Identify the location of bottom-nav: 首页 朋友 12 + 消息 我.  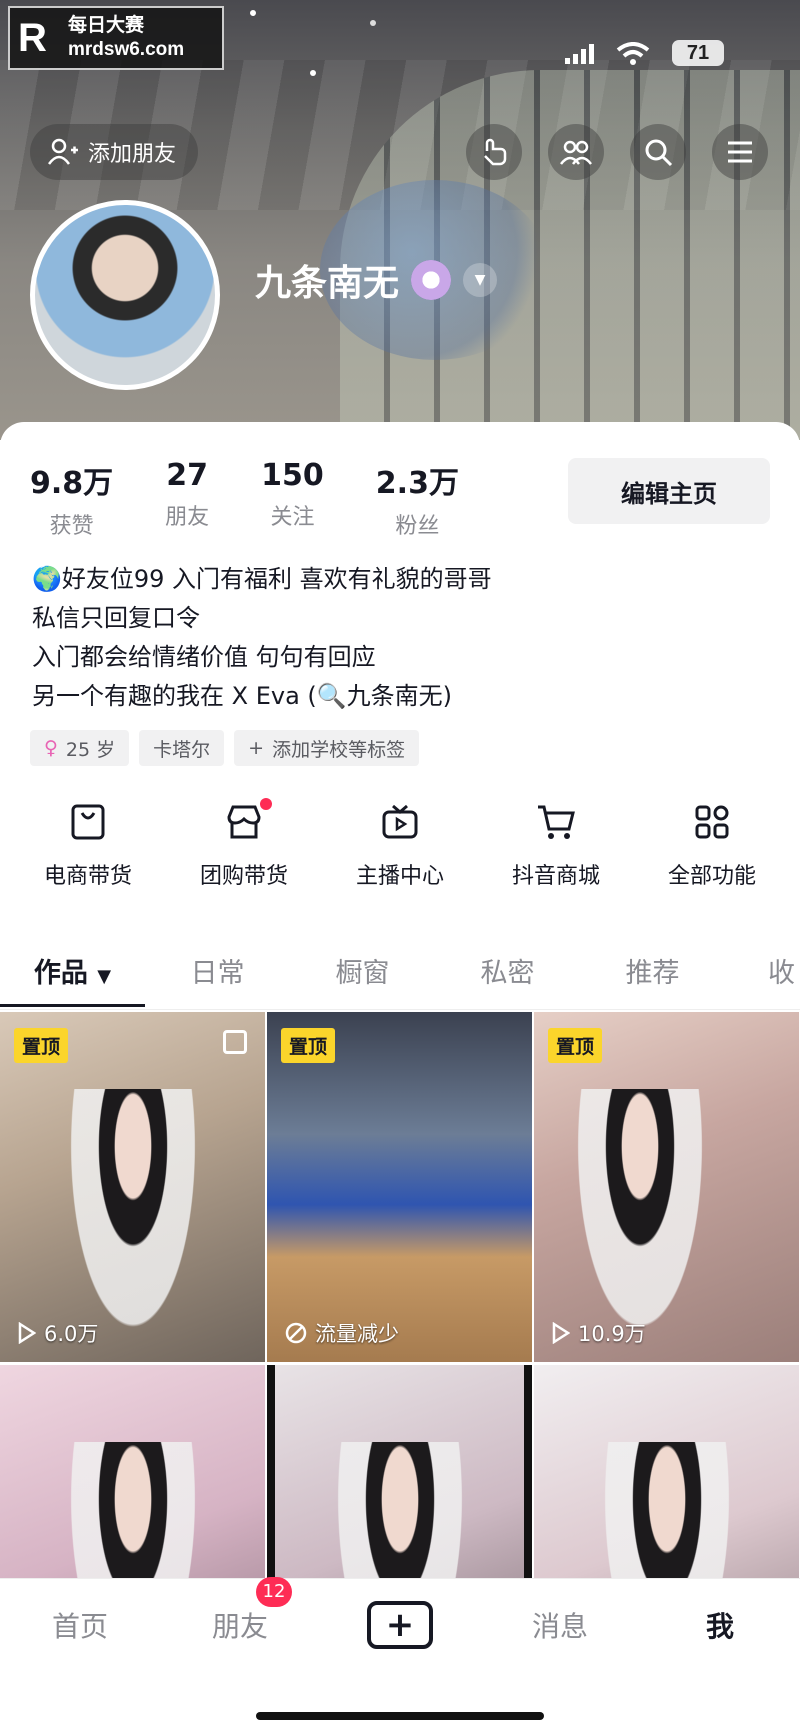
(400, 1654).